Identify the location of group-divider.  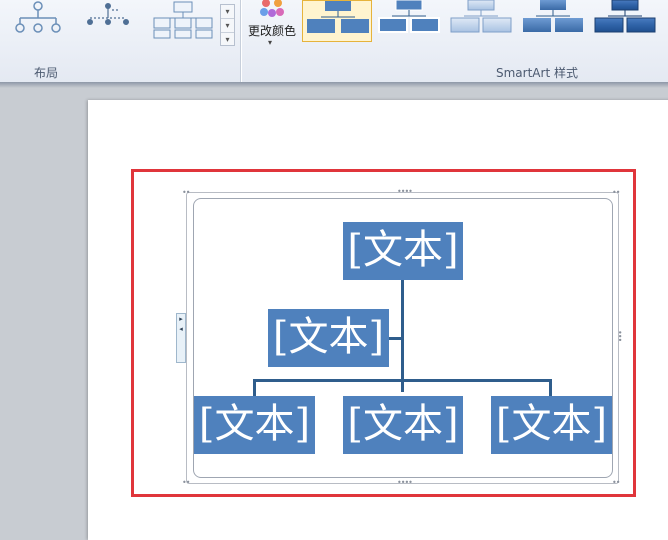
(240, 41).